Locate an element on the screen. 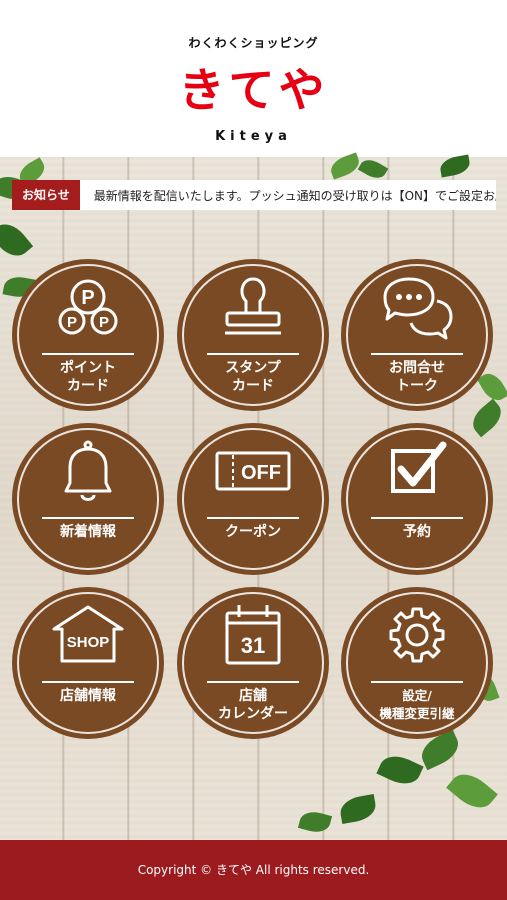 This screenshot has width=507, height=900. menu-shop-info: SHOP 店舗情報 is located at coordinates (88, 663).